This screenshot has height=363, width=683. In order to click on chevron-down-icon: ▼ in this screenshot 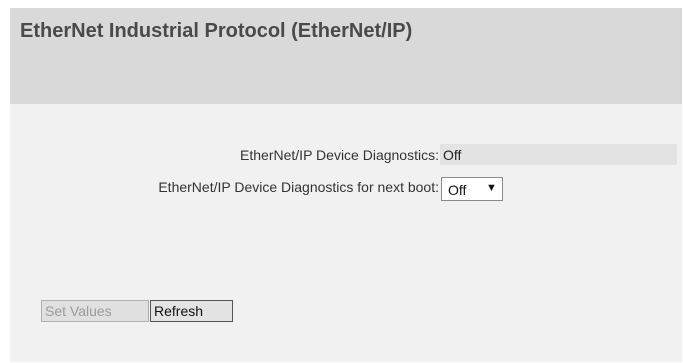, I will do `click(491, 188)`.